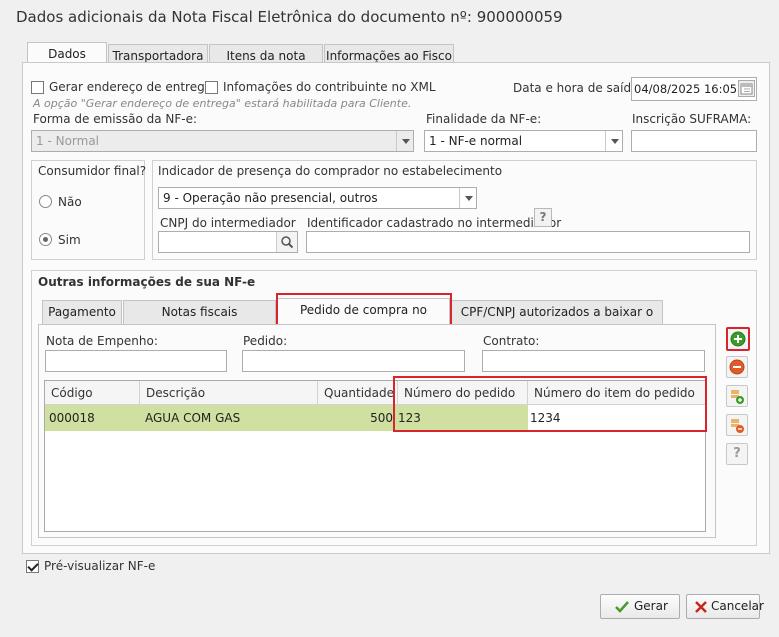  What do you see at coordinates (92, 393) in the screenshot?
I see `column-header-codigo: Código` at bounding box center [92, 393].